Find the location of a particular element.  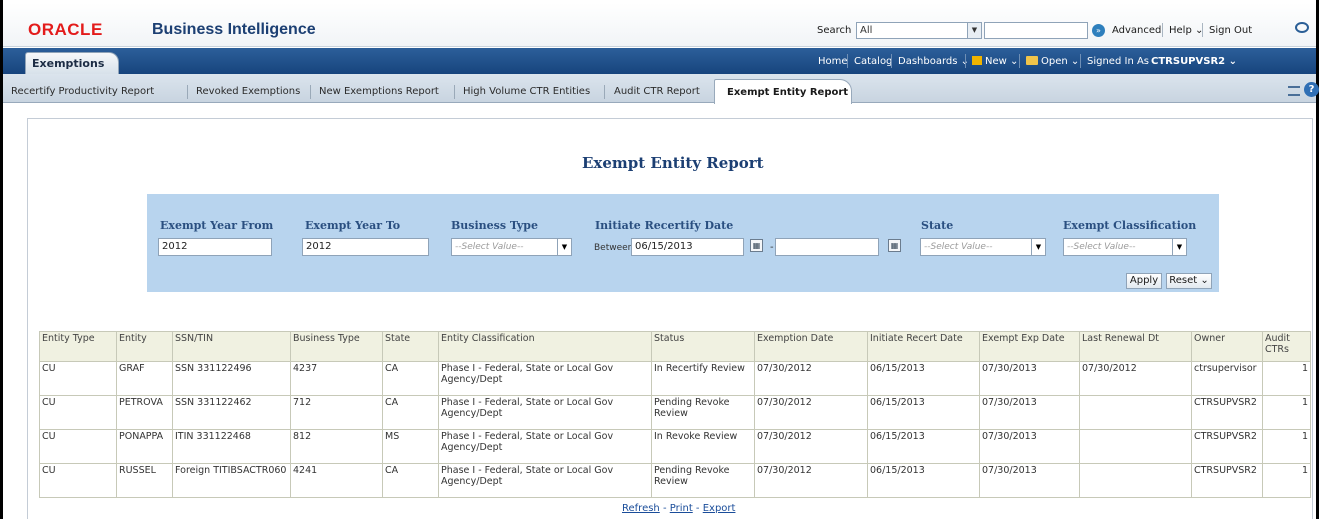

tab-new-exemptions-report: New Exemptions Report is located at coordinates (379, 92).